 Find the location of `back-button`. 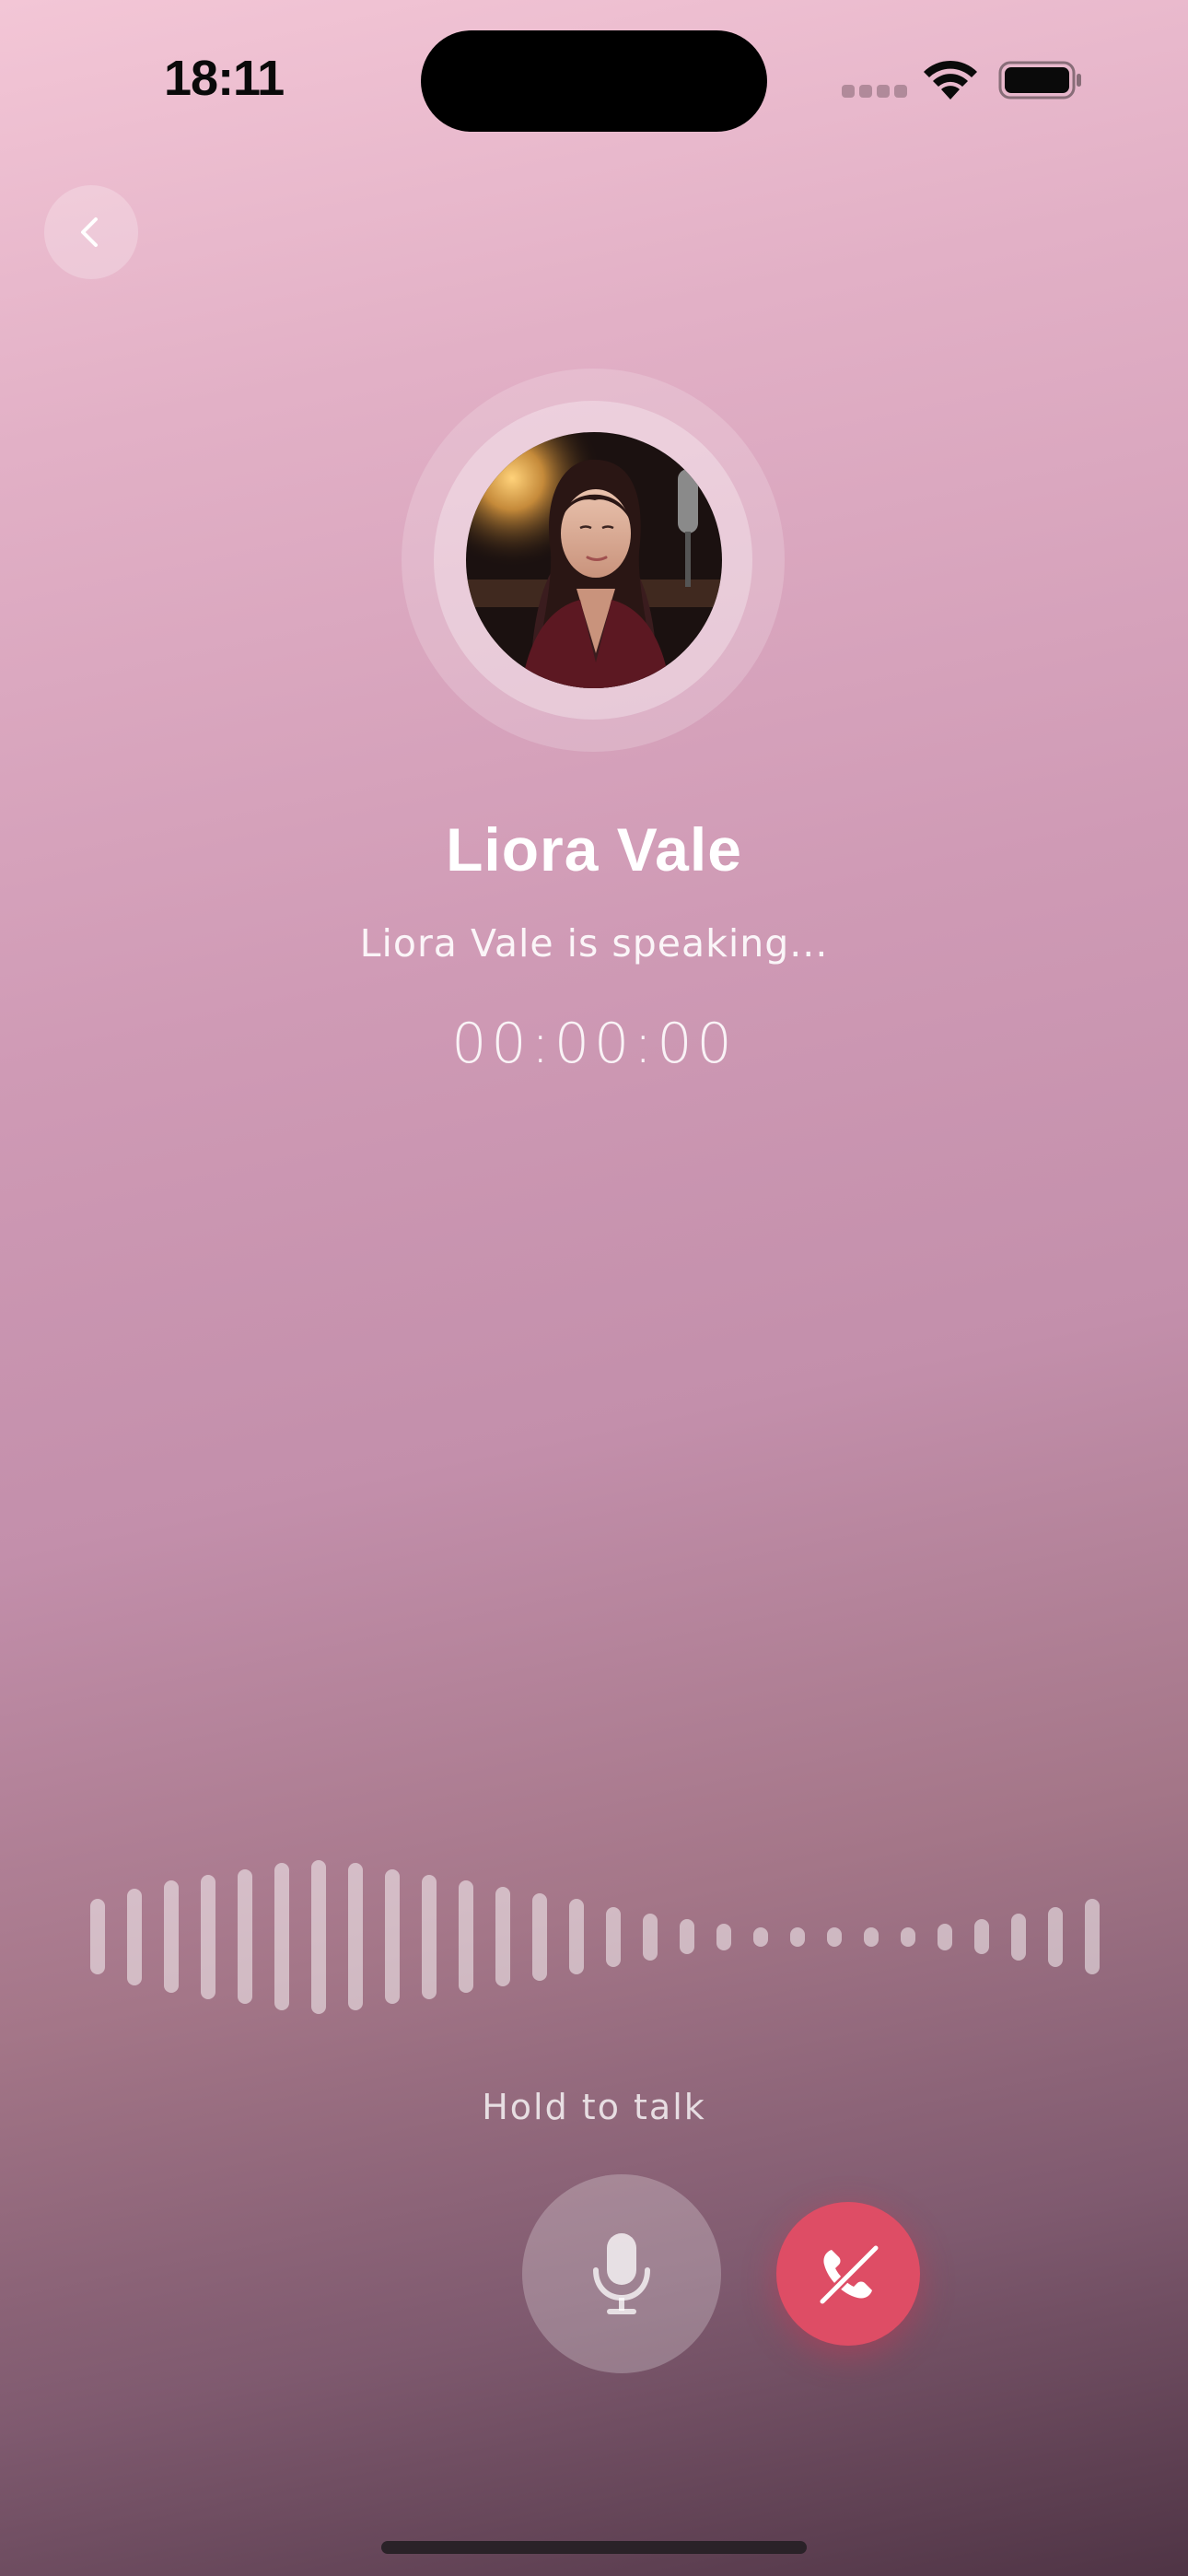

back-button is located at coordinates (91, 232).